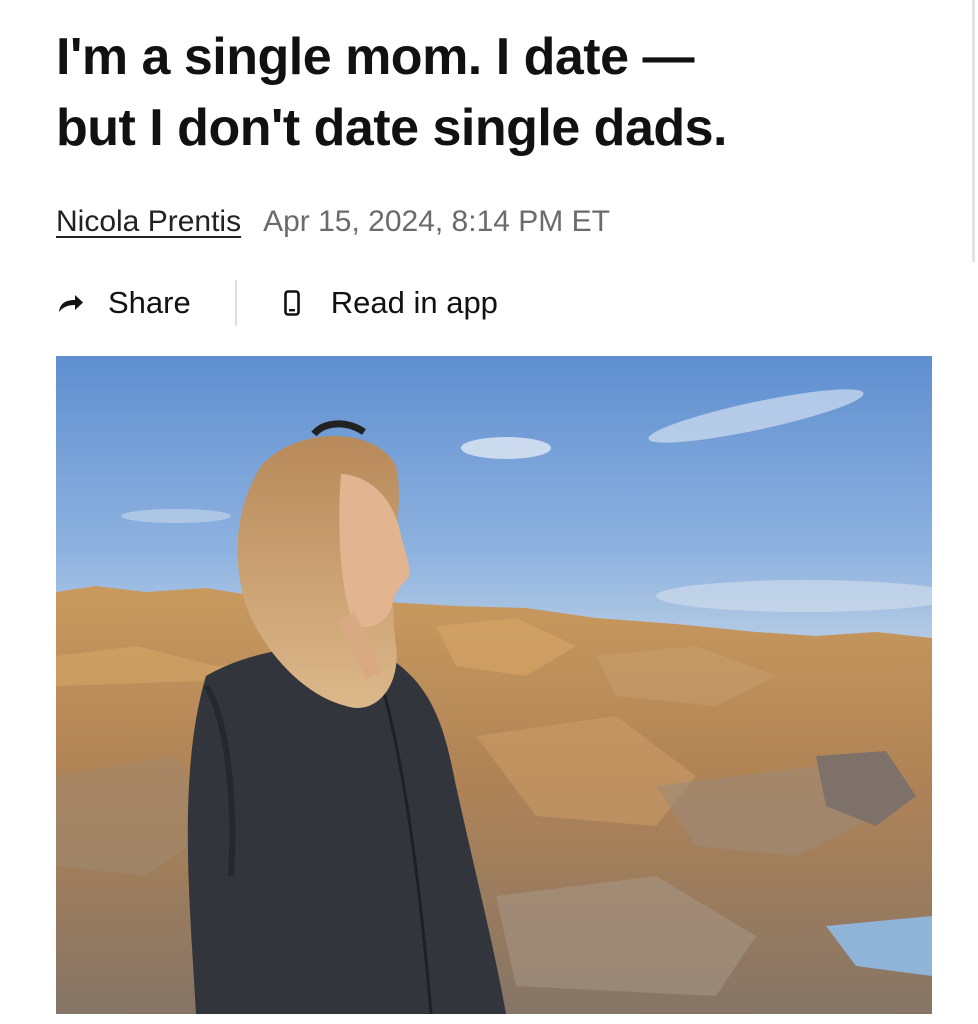 Image resolution: width=978 pixels, height=1024 pixels. What do you see at coordinates (436, 221) in the screenshot?
I see `publish-timestamp: Apr 15, 2024, 8:14 PM ET` at bounding box center [436, 221].